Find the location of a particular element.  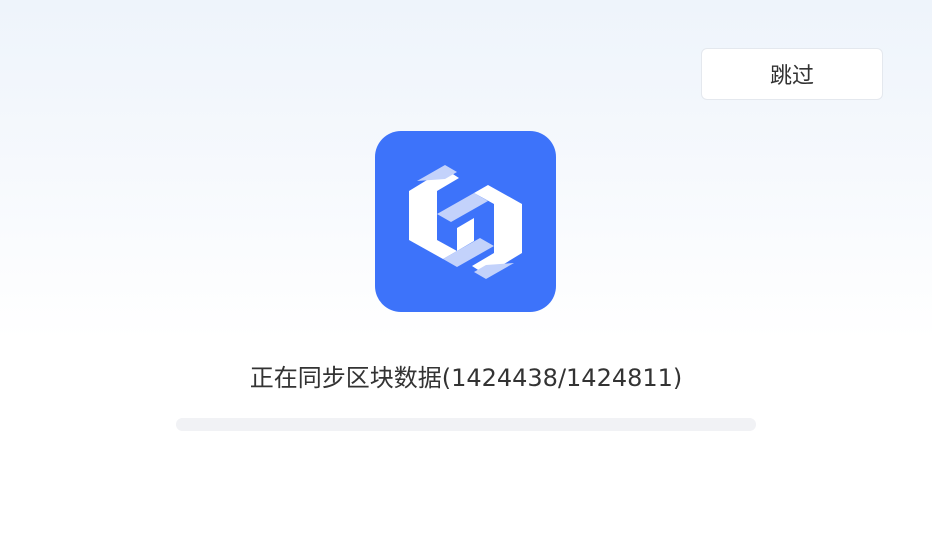

sync-progress-fill is located at coordinates (466, 424).